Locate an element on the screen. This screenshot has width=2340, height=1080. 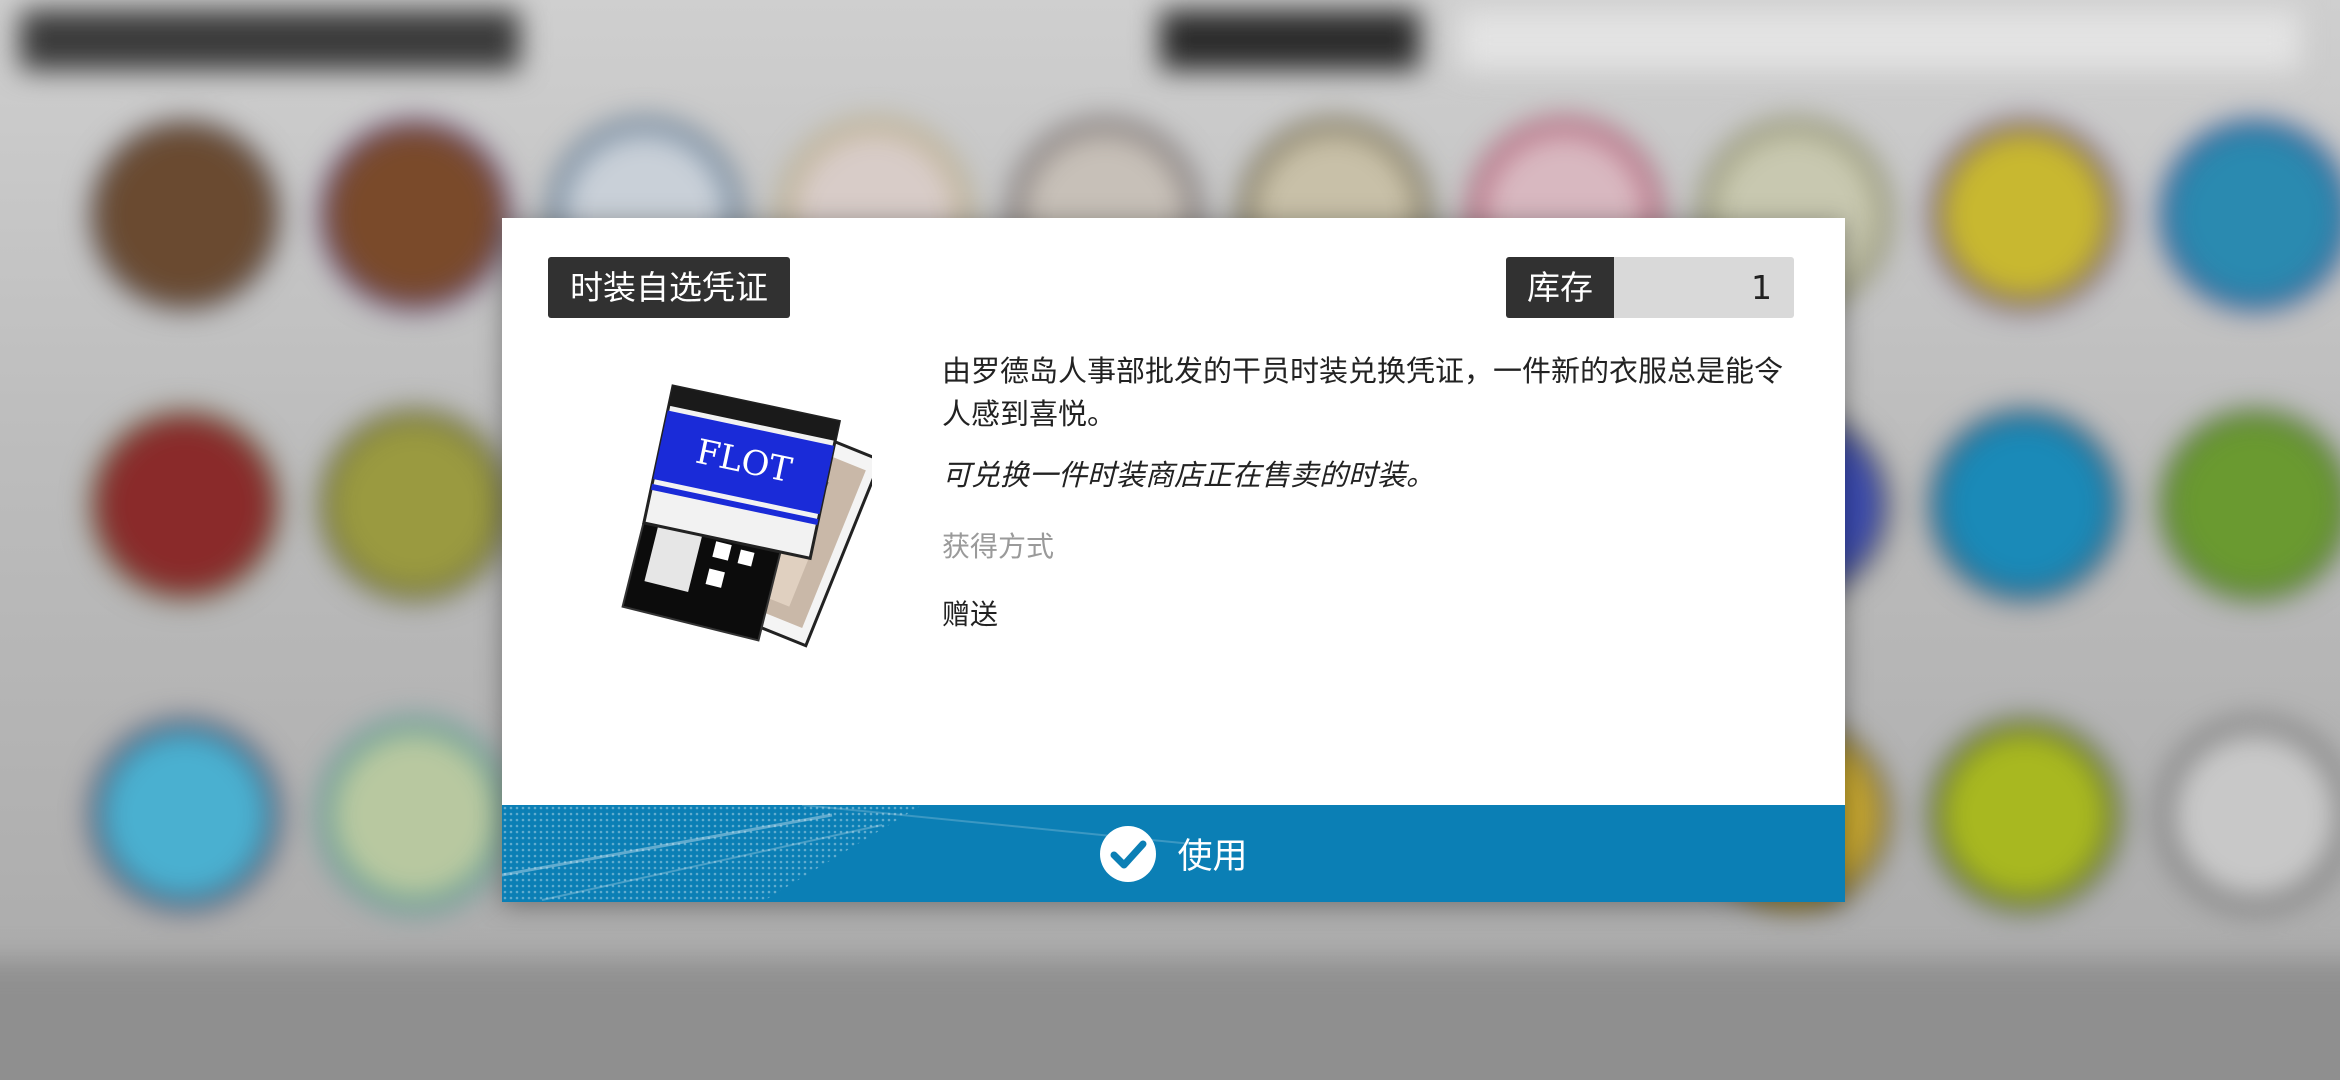
use-button-content: 使用 is located at coordinates (1173, 853).